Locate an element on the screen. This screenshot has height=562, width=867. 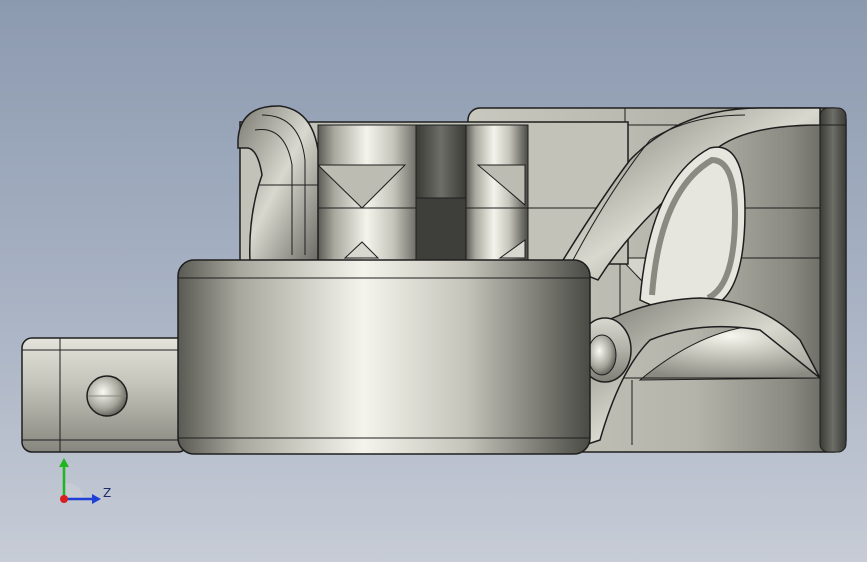
view-orientation-triad: Z is located at coordinates (85, 485).